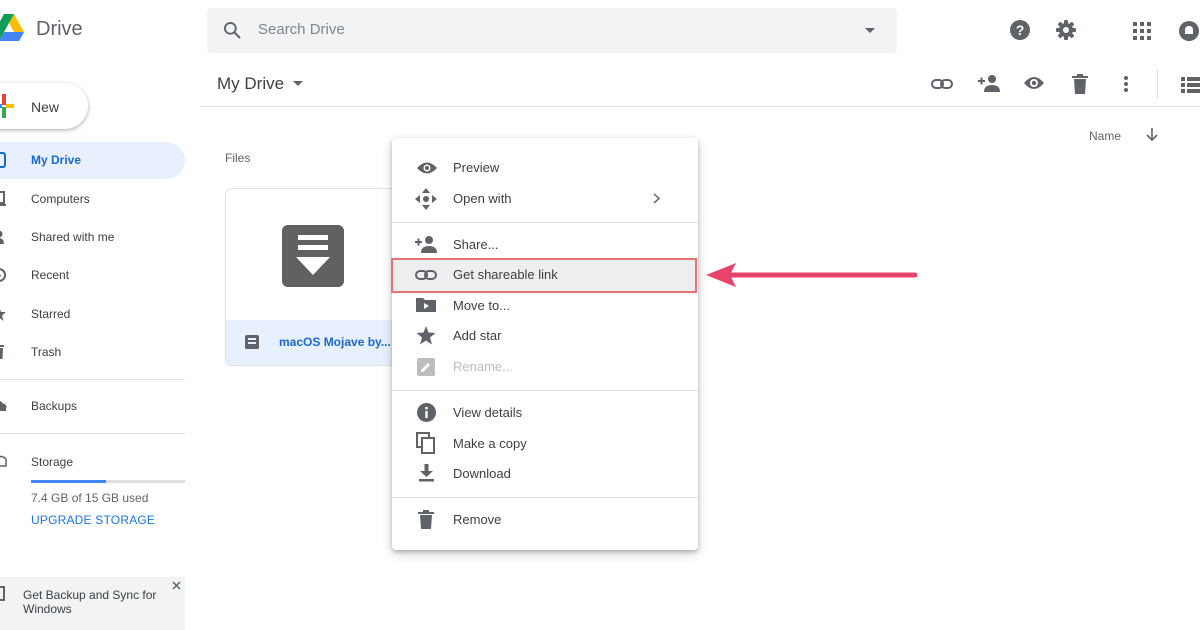  I want to click on menu-item-remove: Remove, so click(477, 519).